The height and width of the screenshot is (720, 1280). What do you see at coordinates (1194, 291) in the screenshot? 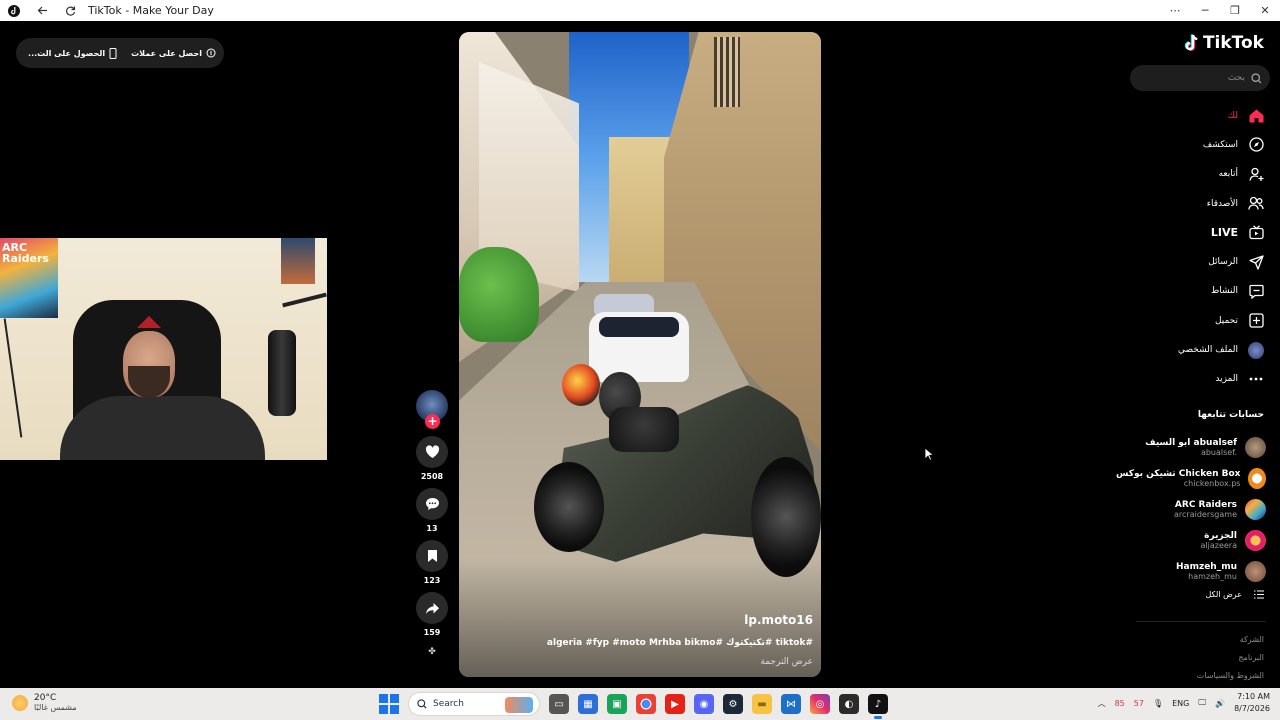
I see `nav-activity: النشاط` at bounding box center [1194, 291].